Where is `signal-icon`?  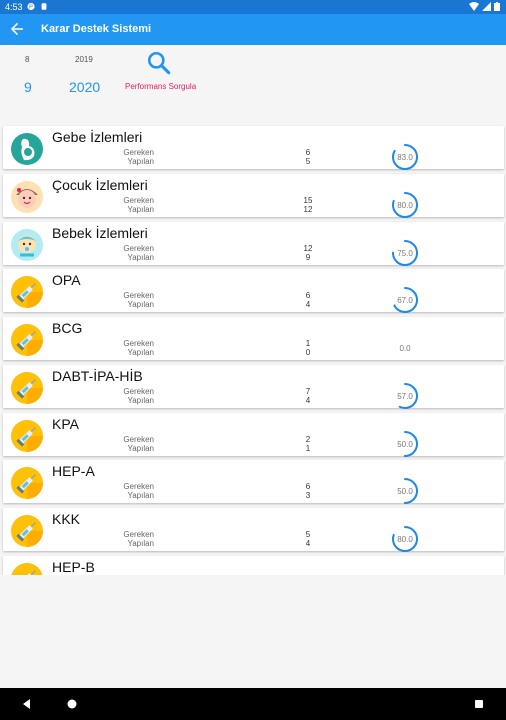 signal-icon is located at coordinates (486, 6).